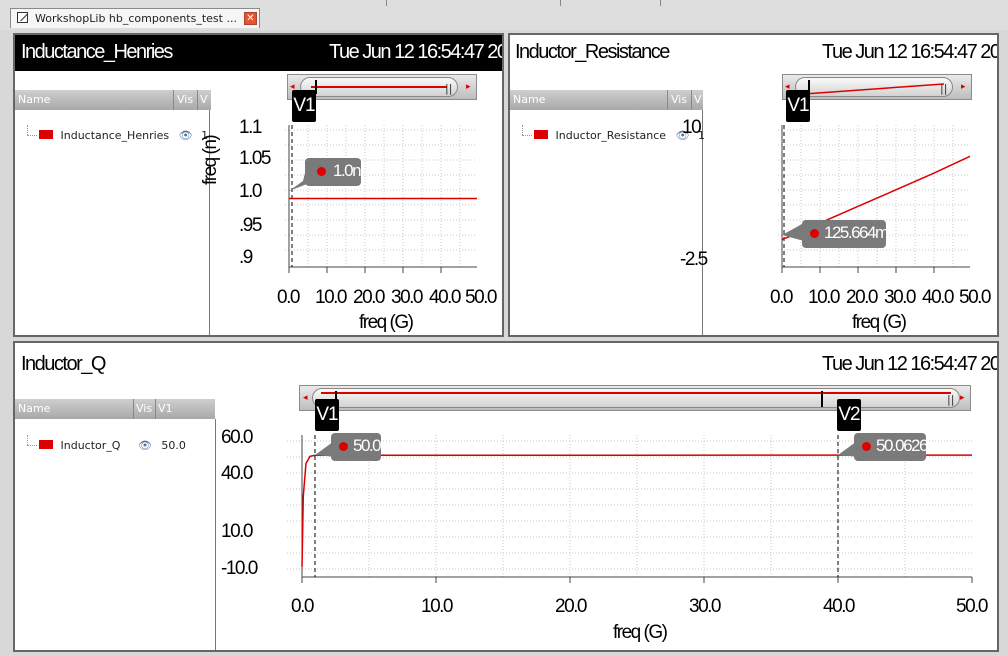  What do you see at coordinates (165, 408) in the screenshot?
I see `legend-col-v1: V1` at bounding box center [165, 408].